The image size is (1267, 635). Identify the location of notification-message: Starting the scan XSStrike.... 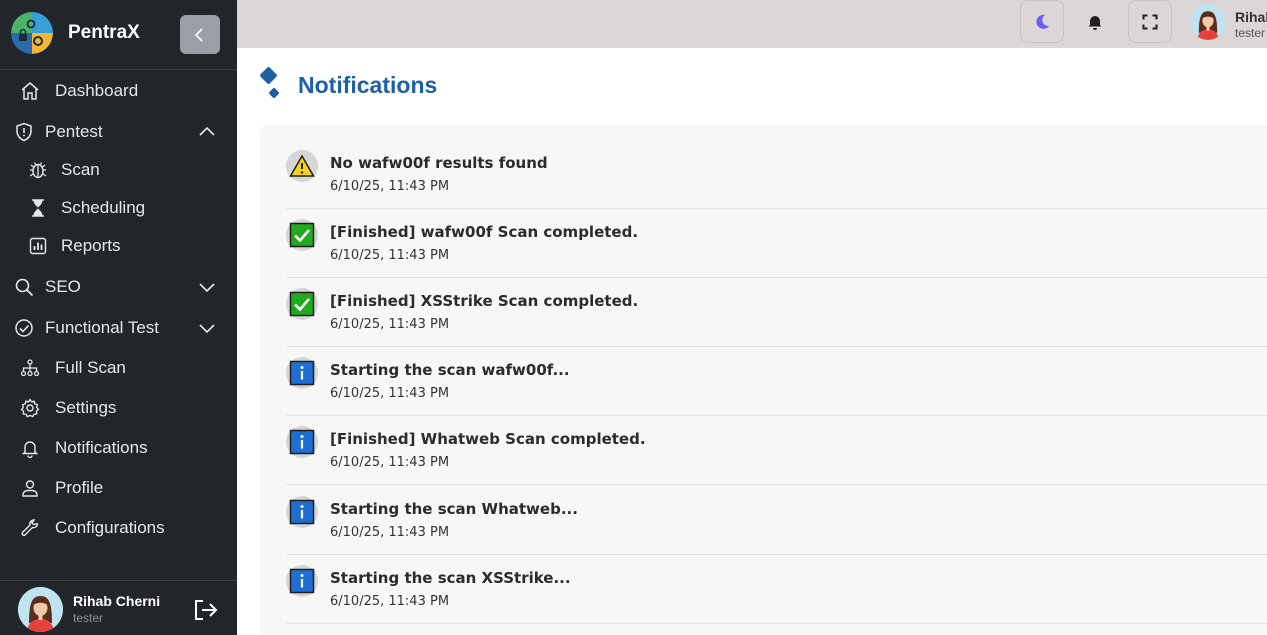
(450, 578).